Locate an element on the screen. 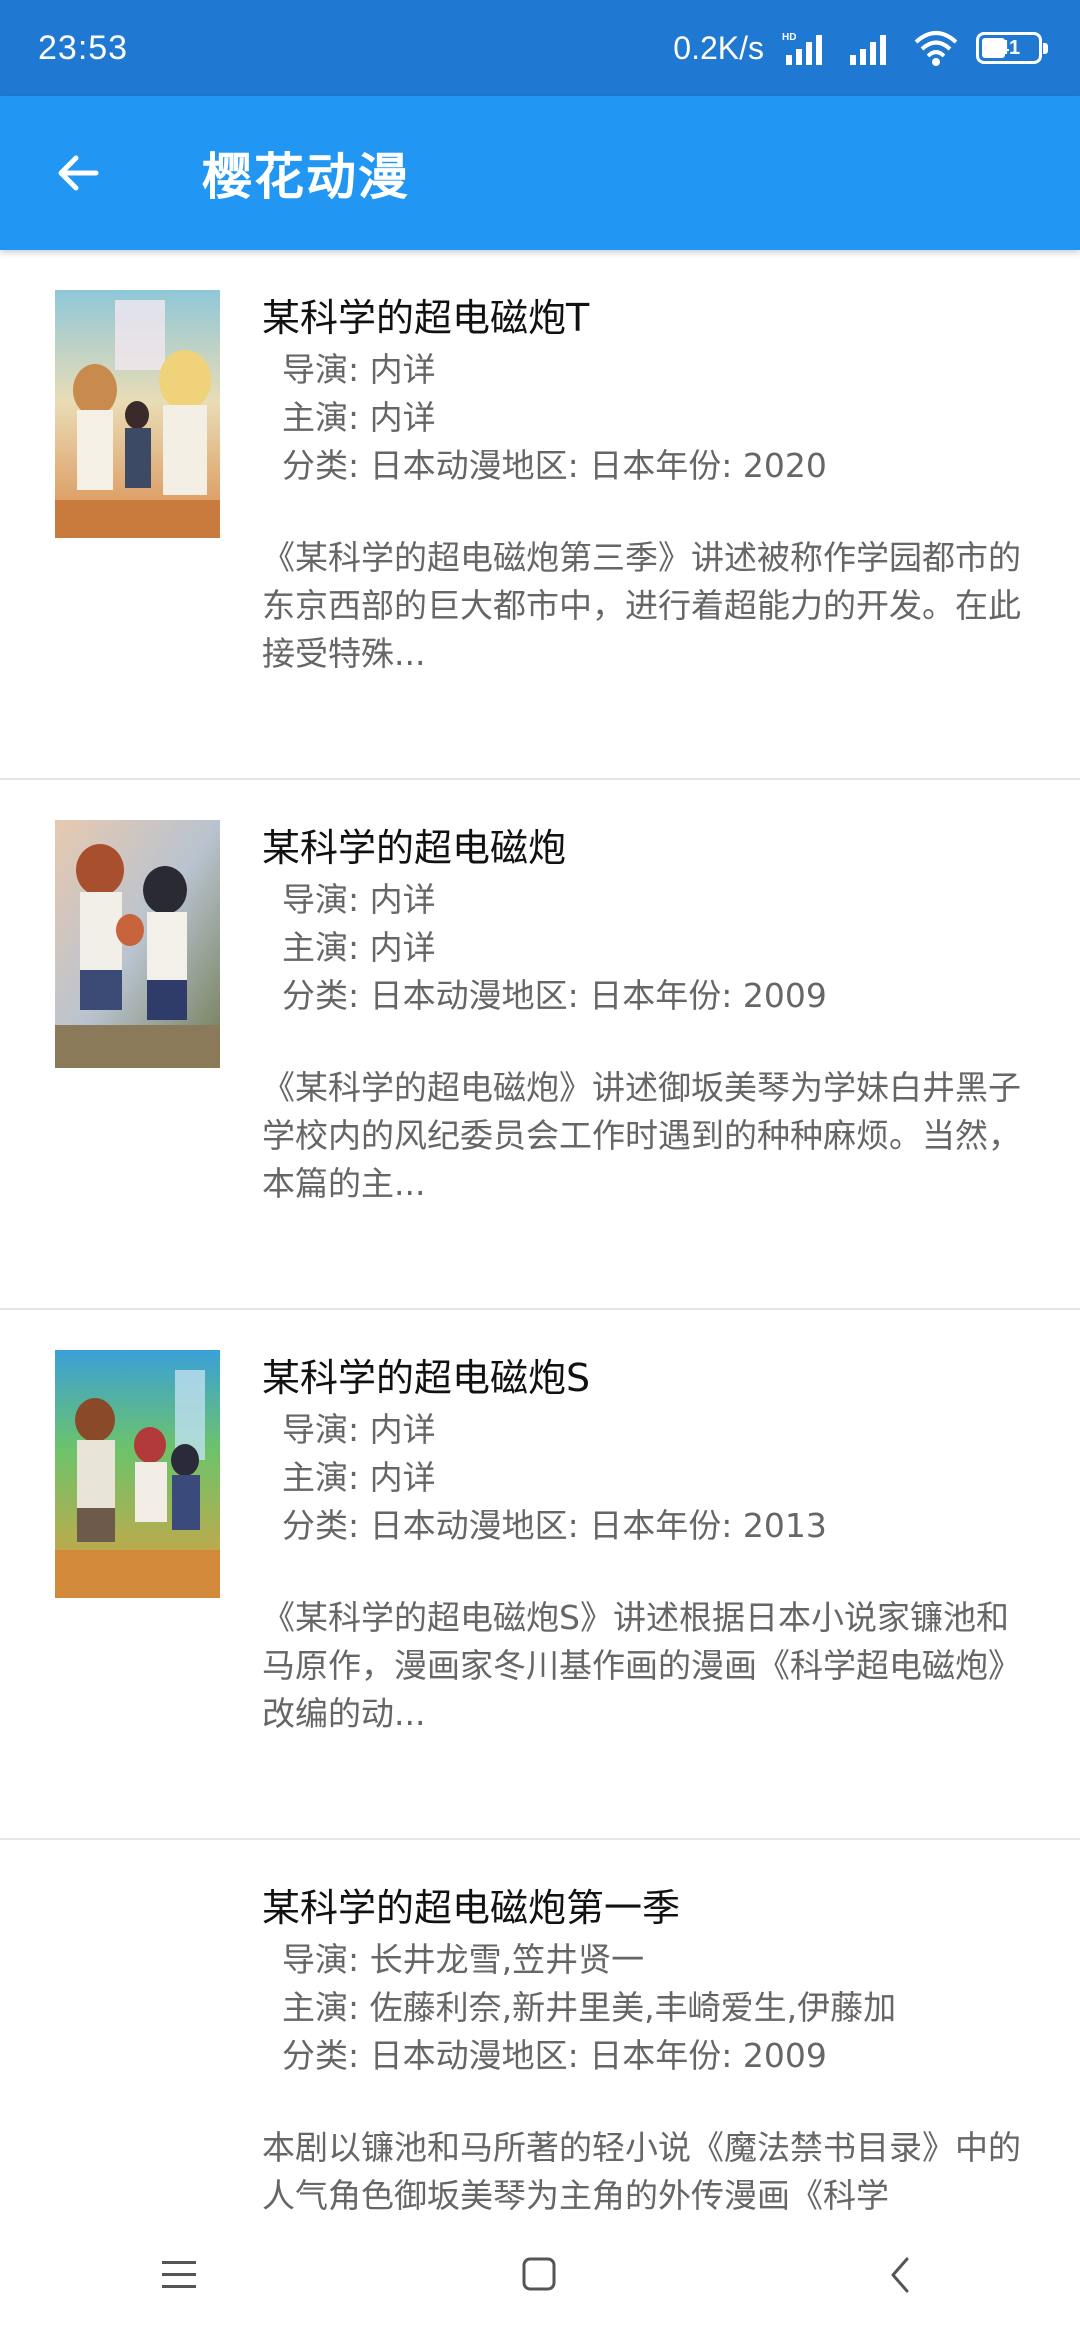 This screenshot has height=2340, width=1080. system-nav-bar is located at coordinates (540, 2275).